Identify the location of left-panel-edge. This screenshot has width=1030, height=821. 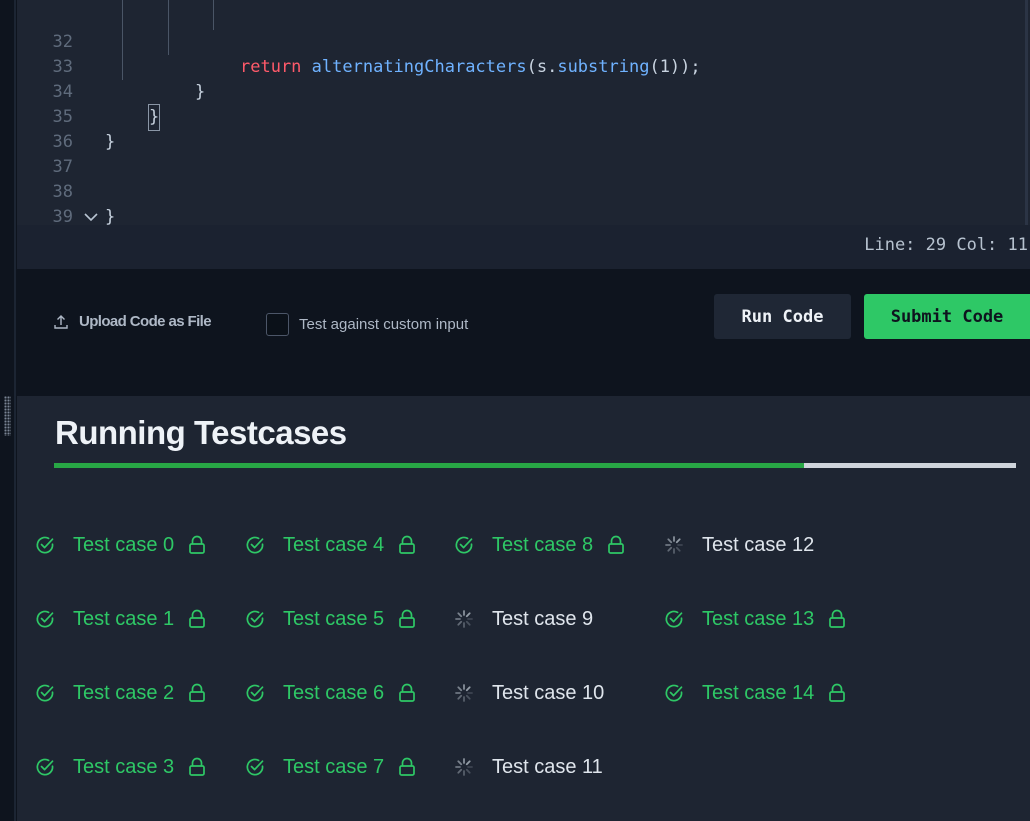
(8, 410).